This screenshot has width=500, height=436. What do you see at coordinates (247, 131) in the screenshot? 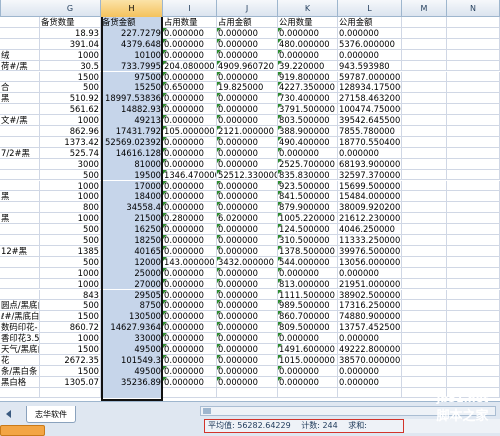
I see `cell-j: 2121.000000` at bounding box center [247, 131].